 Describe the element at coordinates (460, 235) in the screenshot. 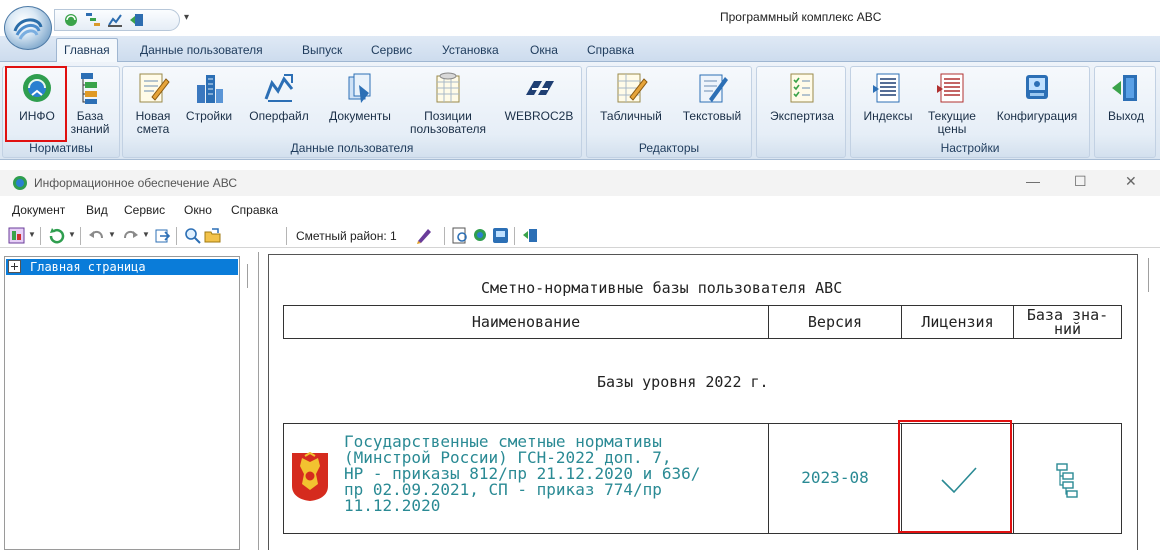

I see `preview-icon` at that location.